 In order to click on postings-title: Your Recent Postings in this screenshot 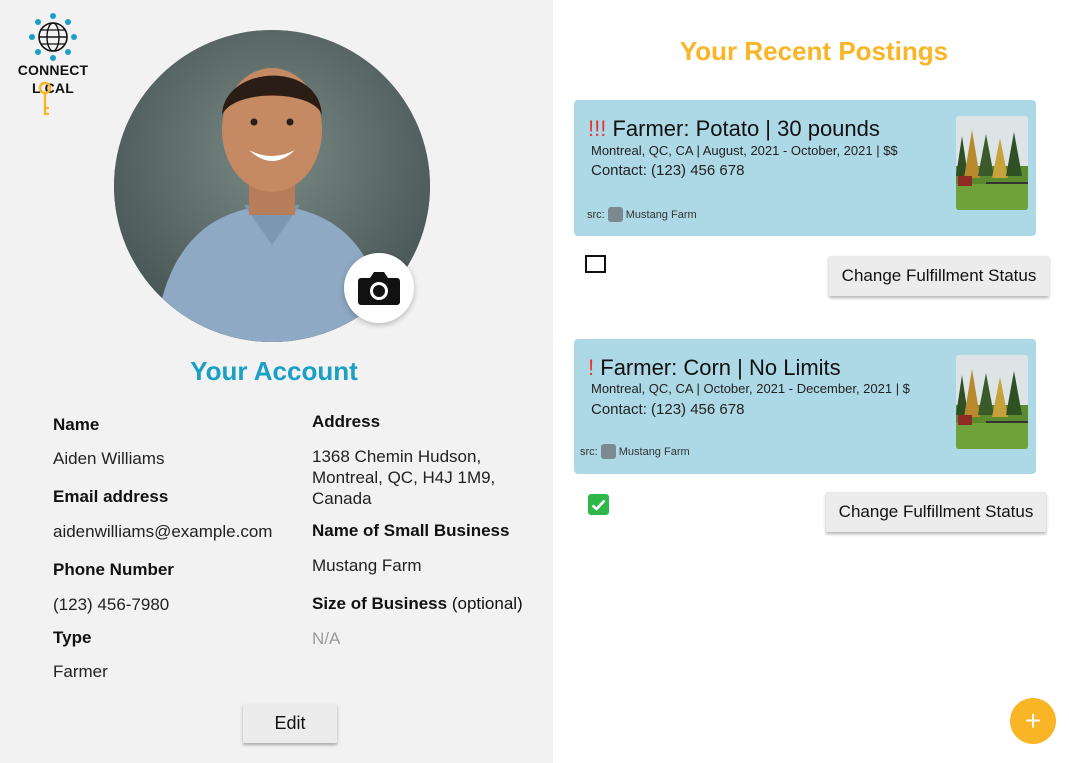, I will do `click(814, 51)`.